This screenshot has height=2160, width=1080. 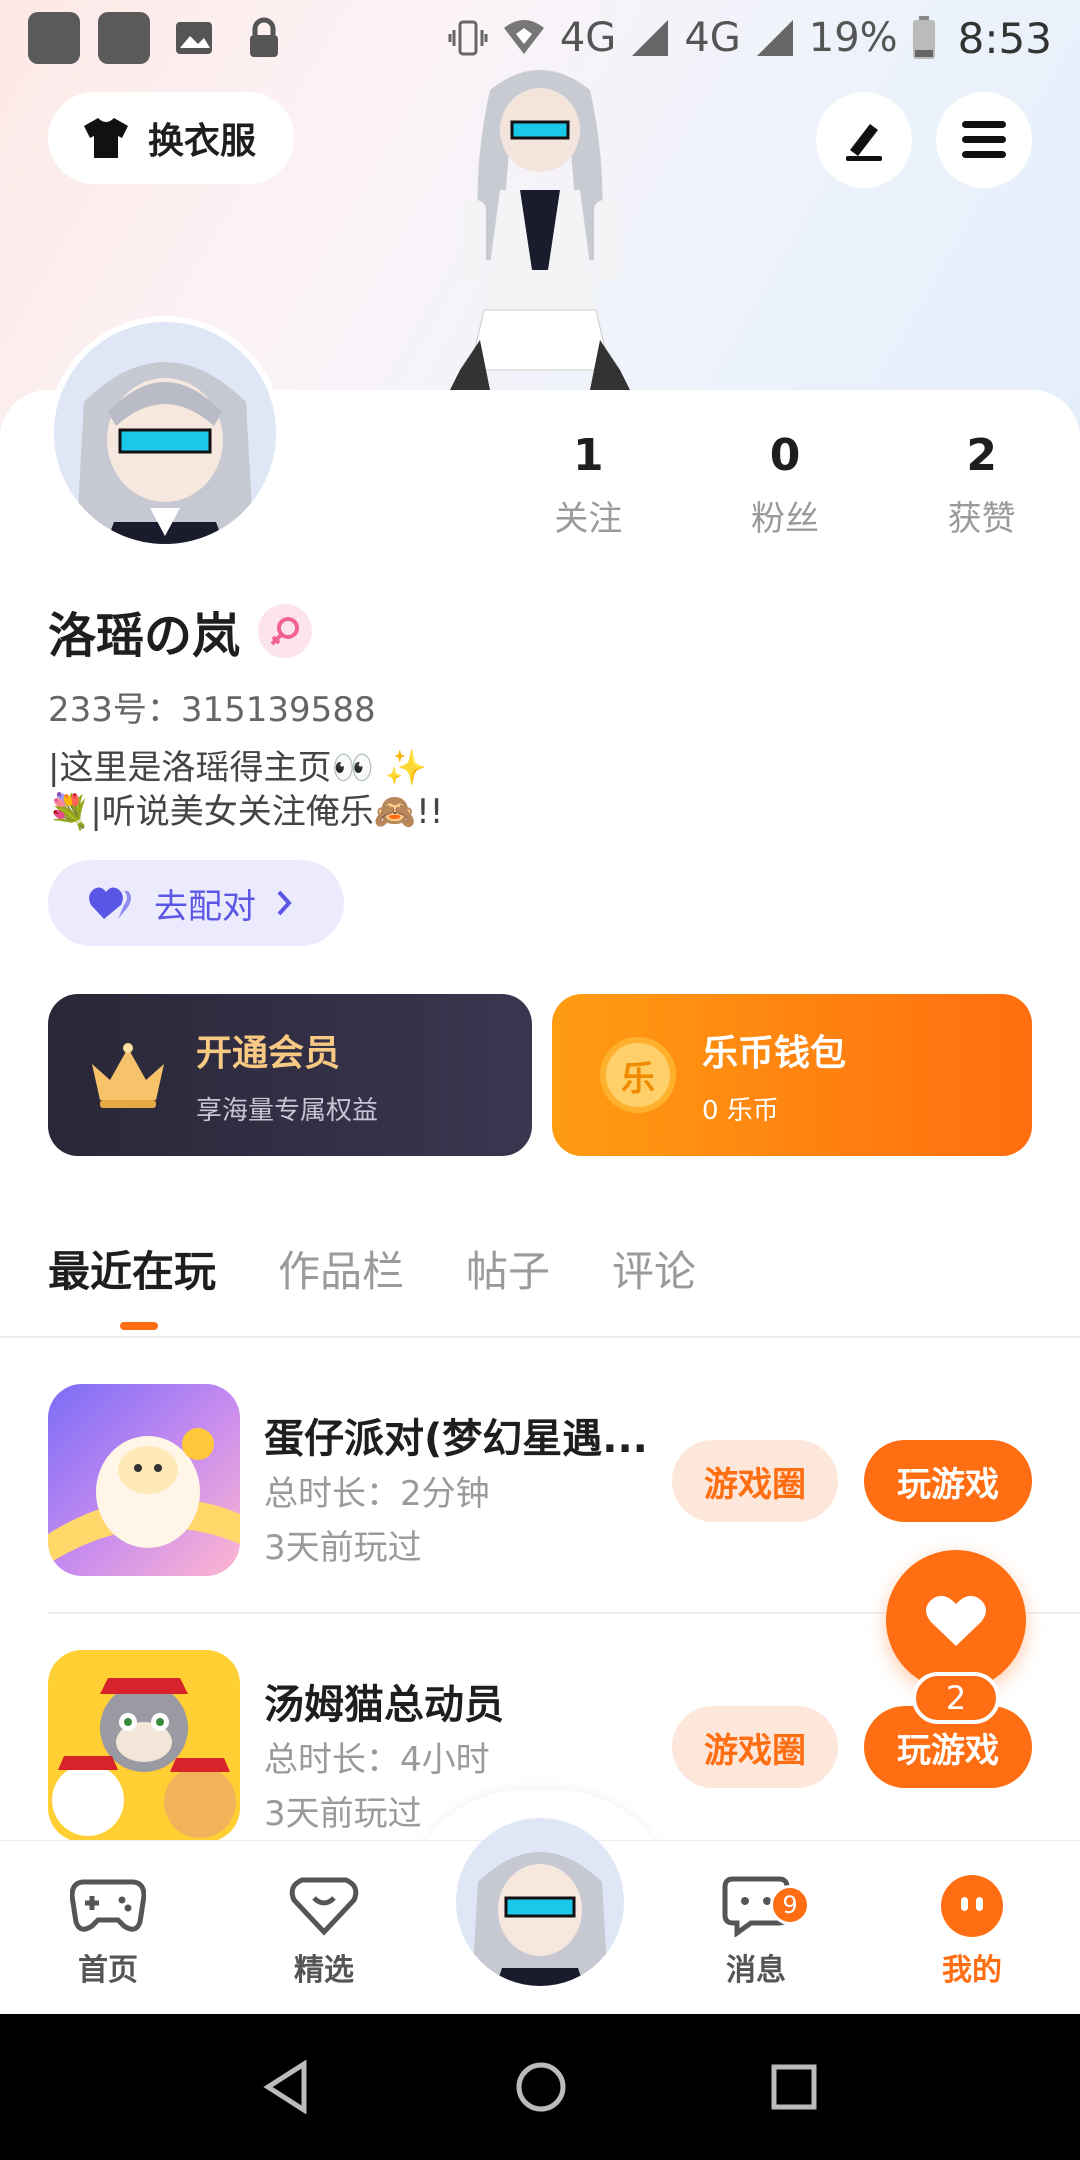 I want to click on battery-percent: 19%, so click(x=853, y=38).